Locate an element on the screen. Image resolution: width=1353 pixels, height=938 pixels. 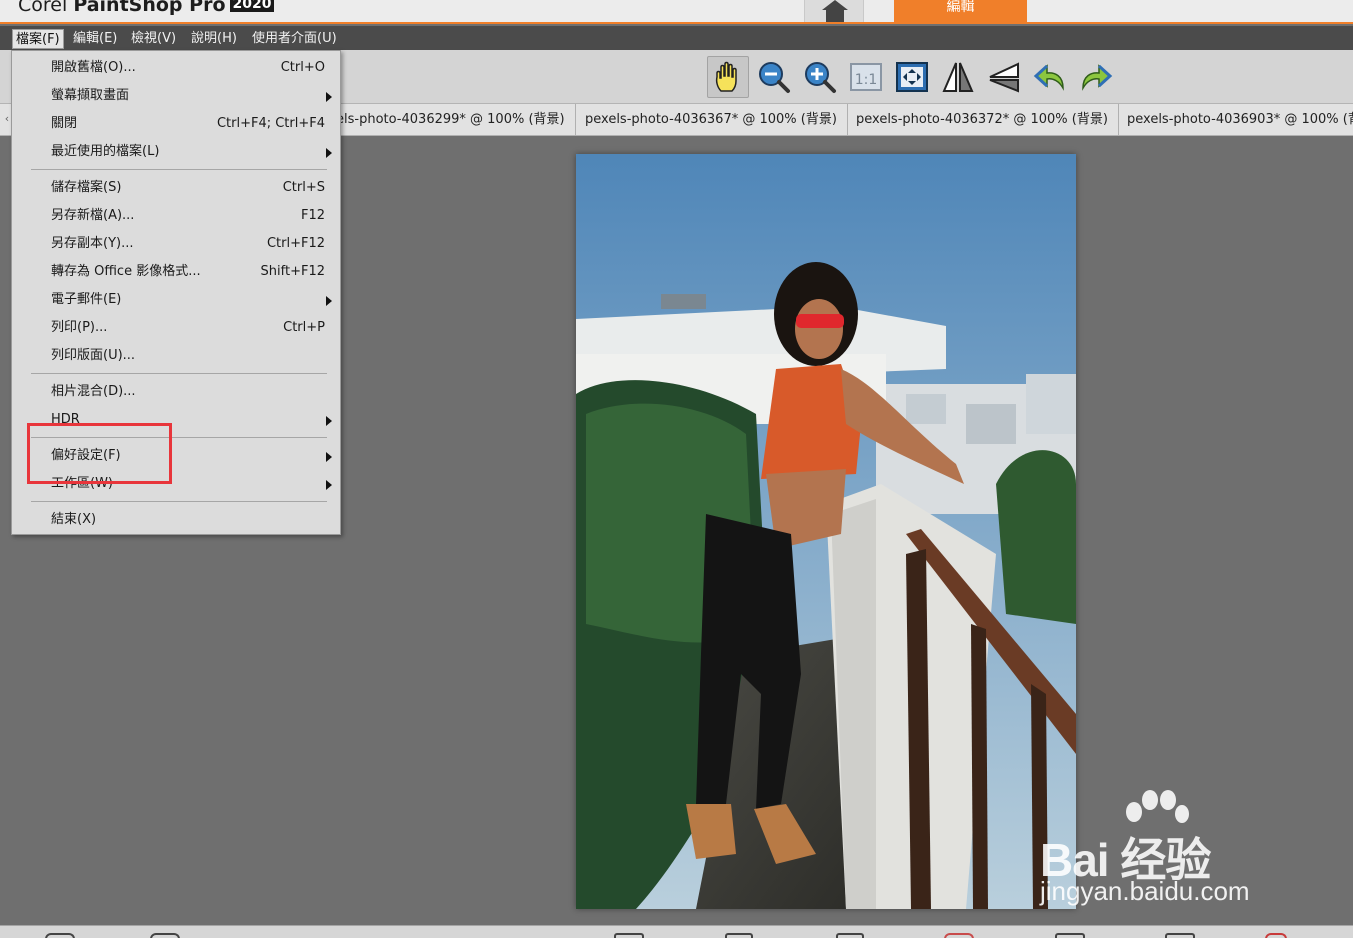
pan-tool-button is located at coordinates (728, 77).